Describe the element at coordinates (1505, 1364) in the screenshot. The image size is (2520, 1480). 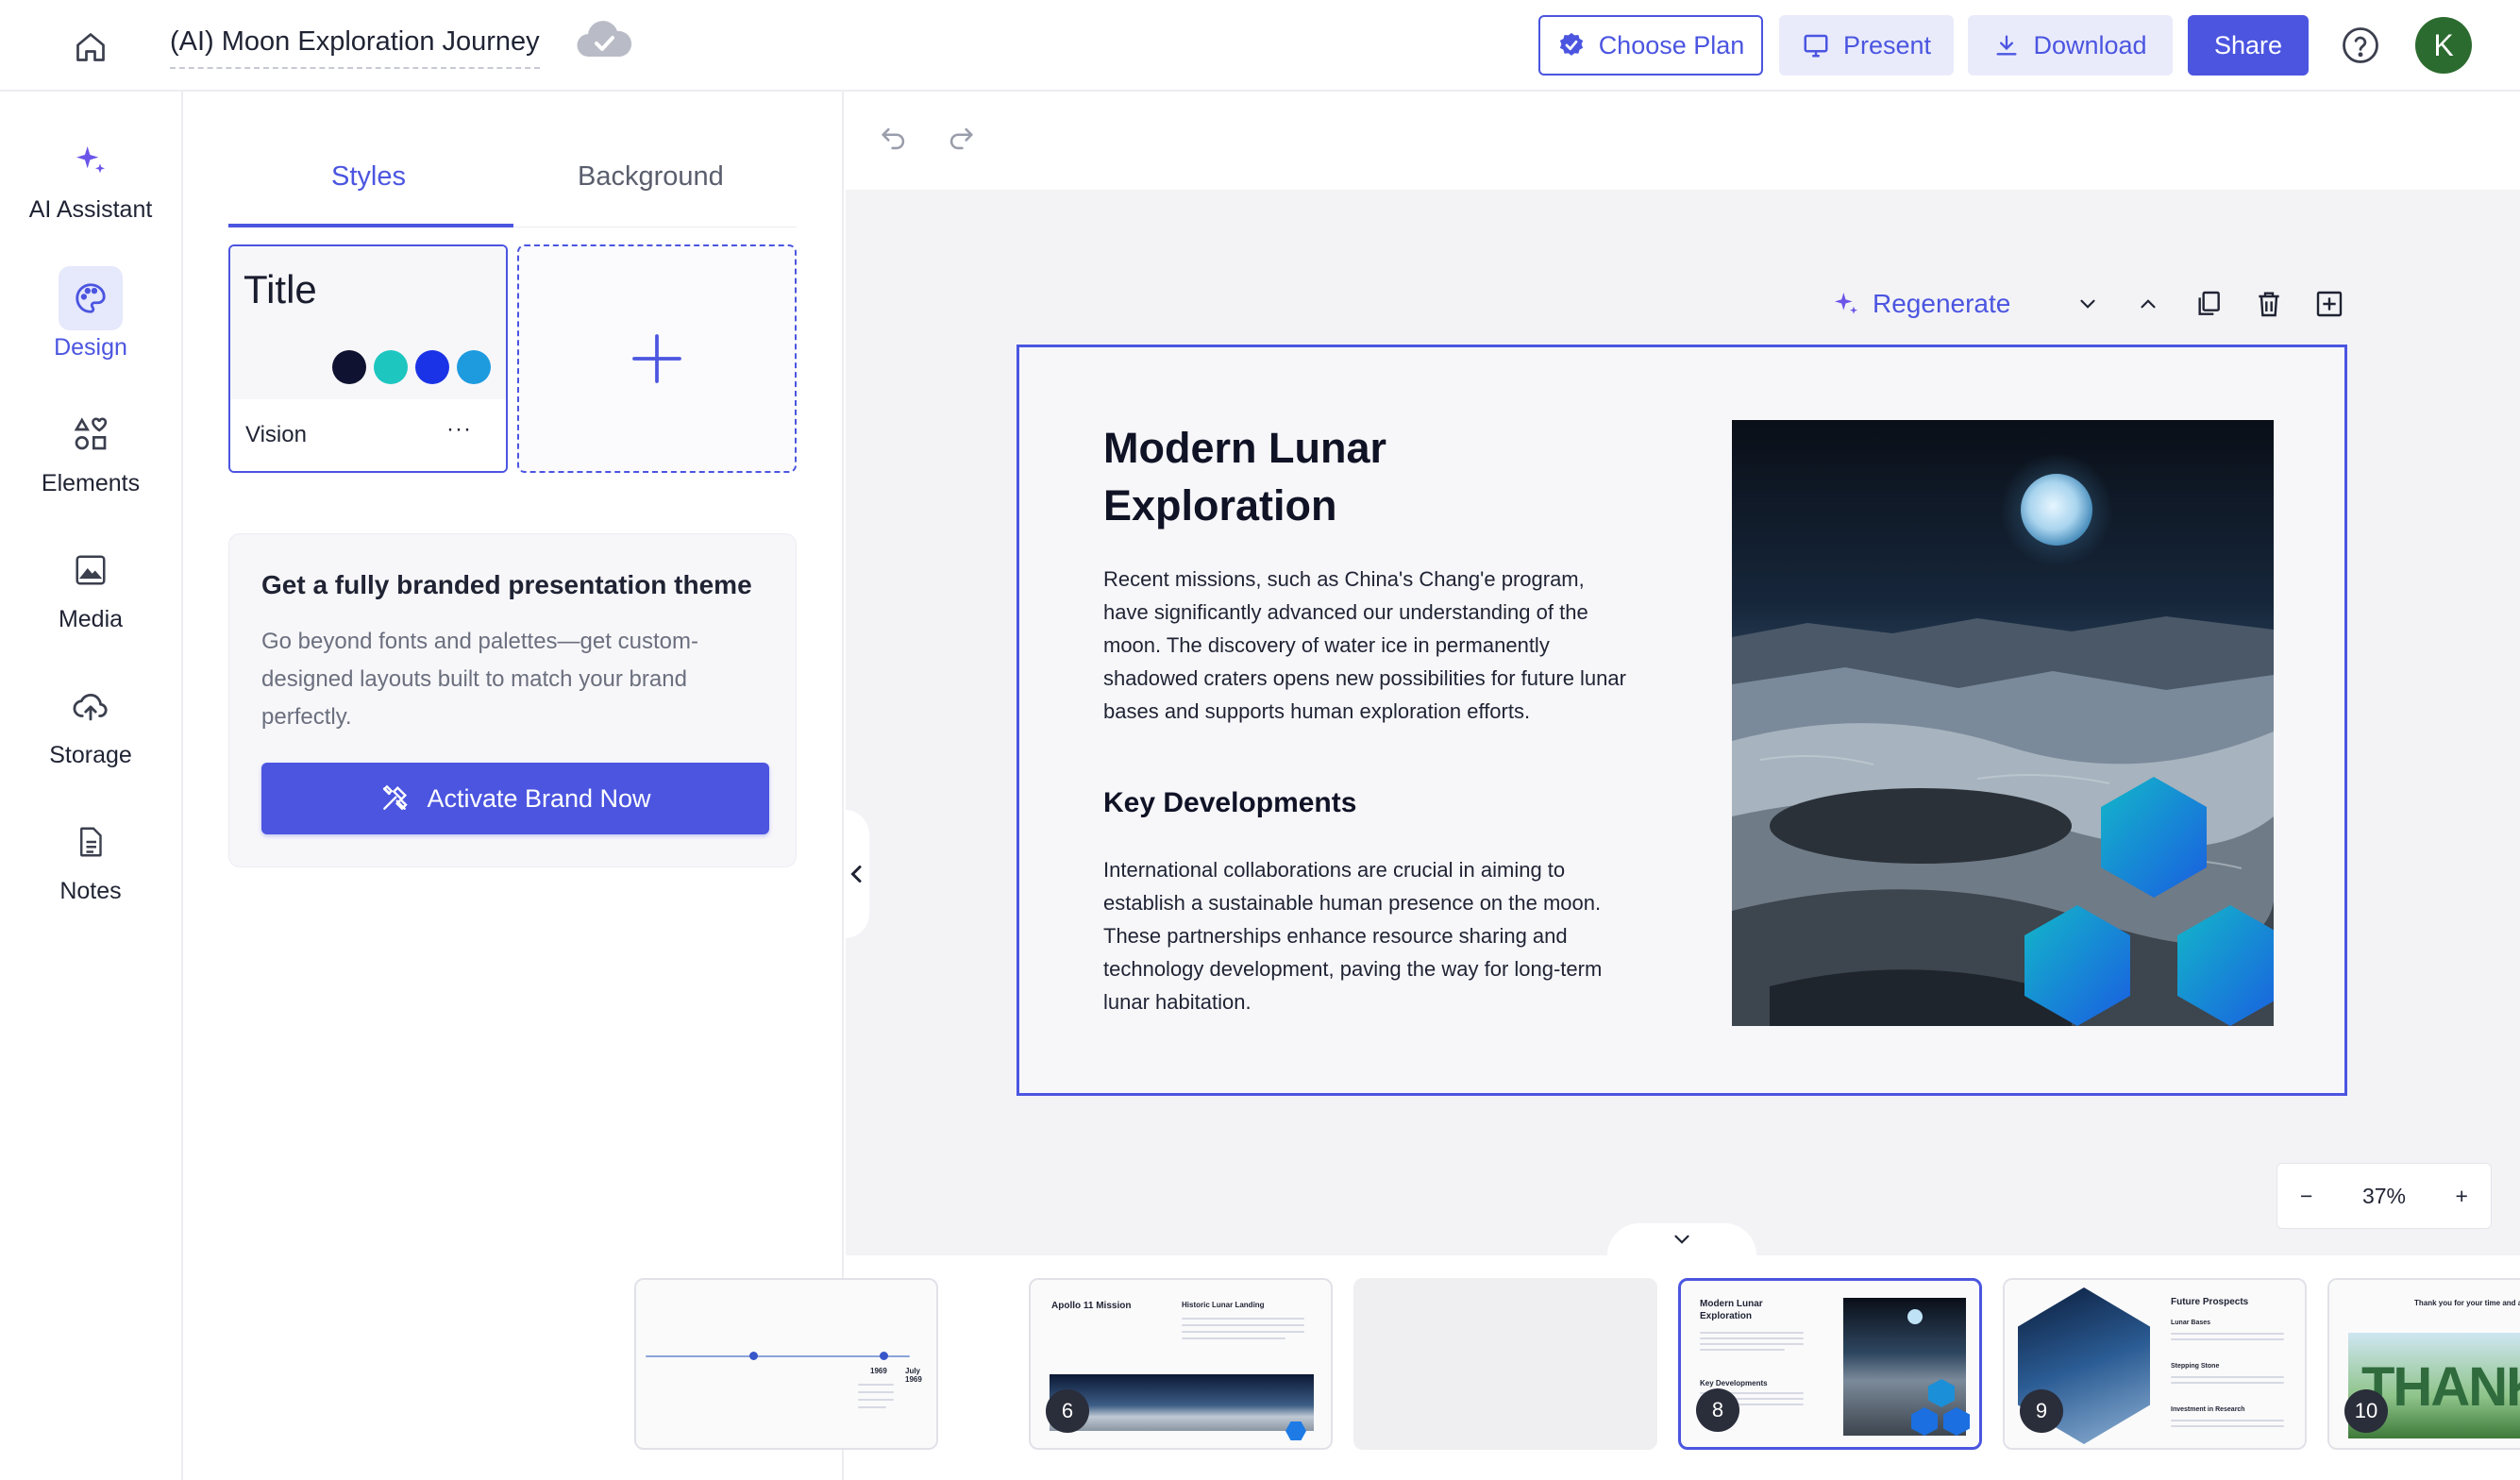
I see `slide-thumbnail` at that location.